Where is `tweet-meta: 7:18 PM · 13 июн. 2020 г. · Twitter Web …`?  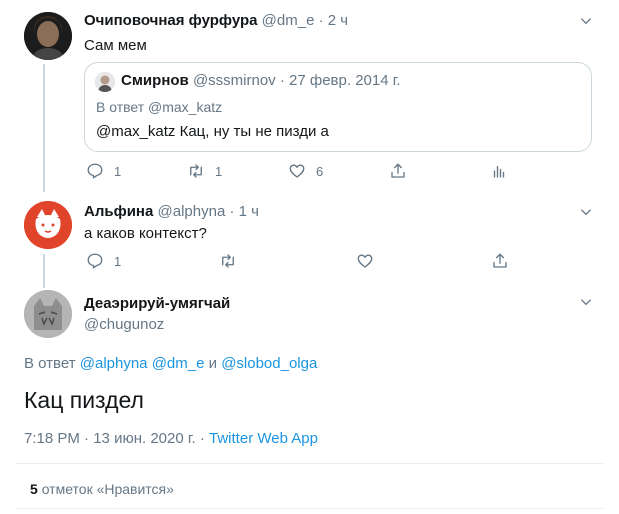
tweet-meta: 7:18 PM · 13 июн. 2020 г. · Twitter Web … is located at coordinates (171, 438).